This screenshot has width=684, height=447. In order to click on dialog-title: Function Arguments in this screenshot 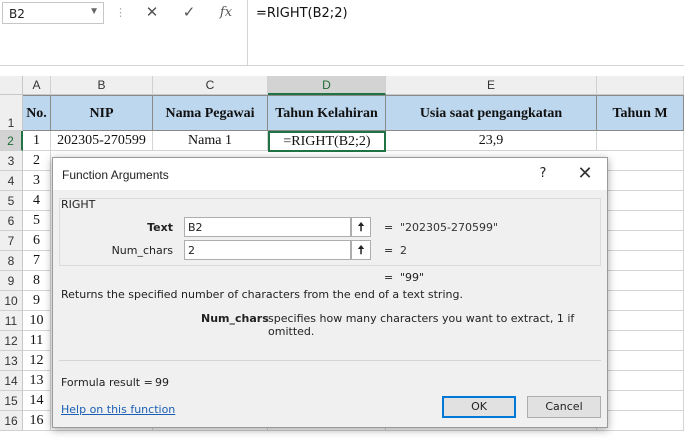, I will do `click(115, 175)`.